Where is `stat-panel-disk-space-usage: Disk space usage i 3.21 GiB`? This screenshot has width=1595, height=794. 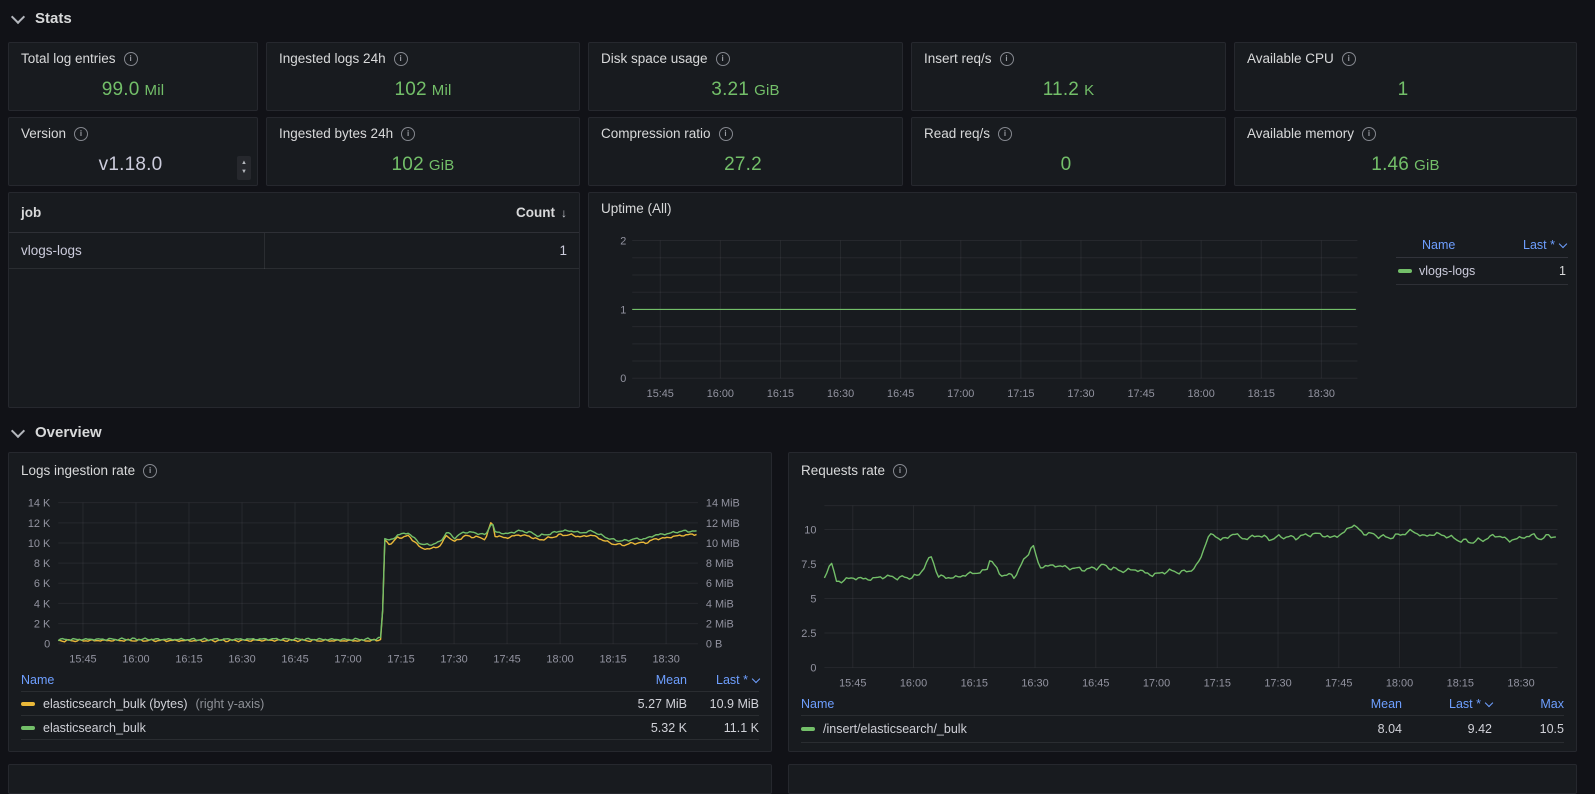 stat-panel-disk-space-usage: Disk space usage i 3.21 GiB is located at coordinates (745, 76).